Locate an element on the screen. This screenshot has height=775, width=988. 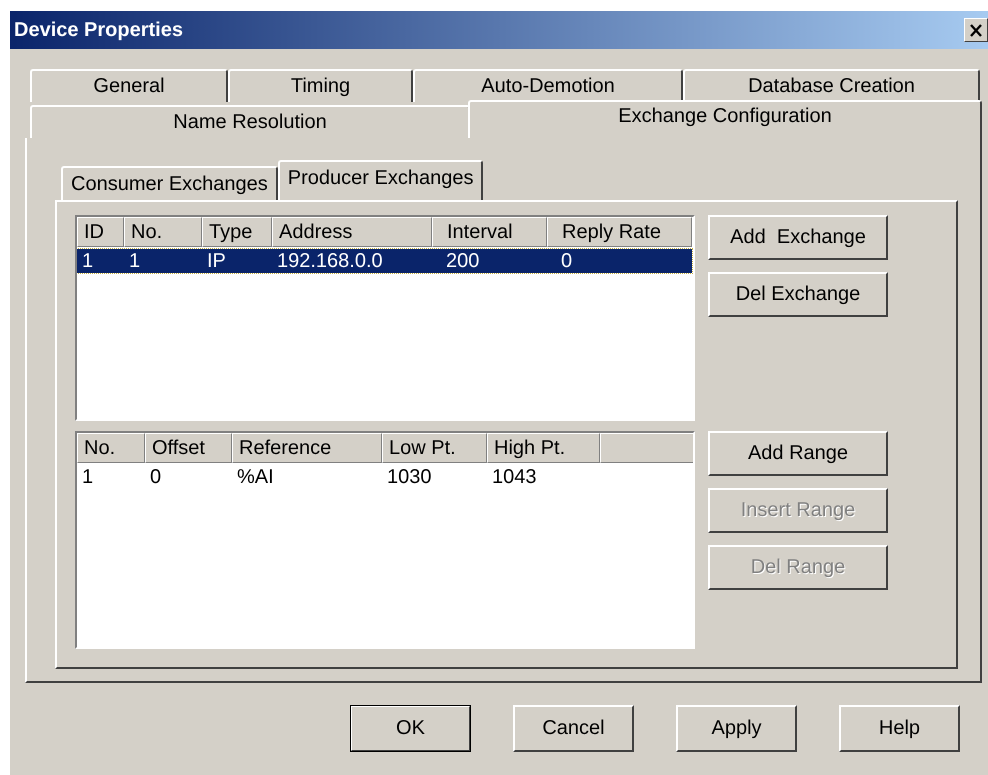
column-header: Reply Rate is located at coordinates (619, 232).